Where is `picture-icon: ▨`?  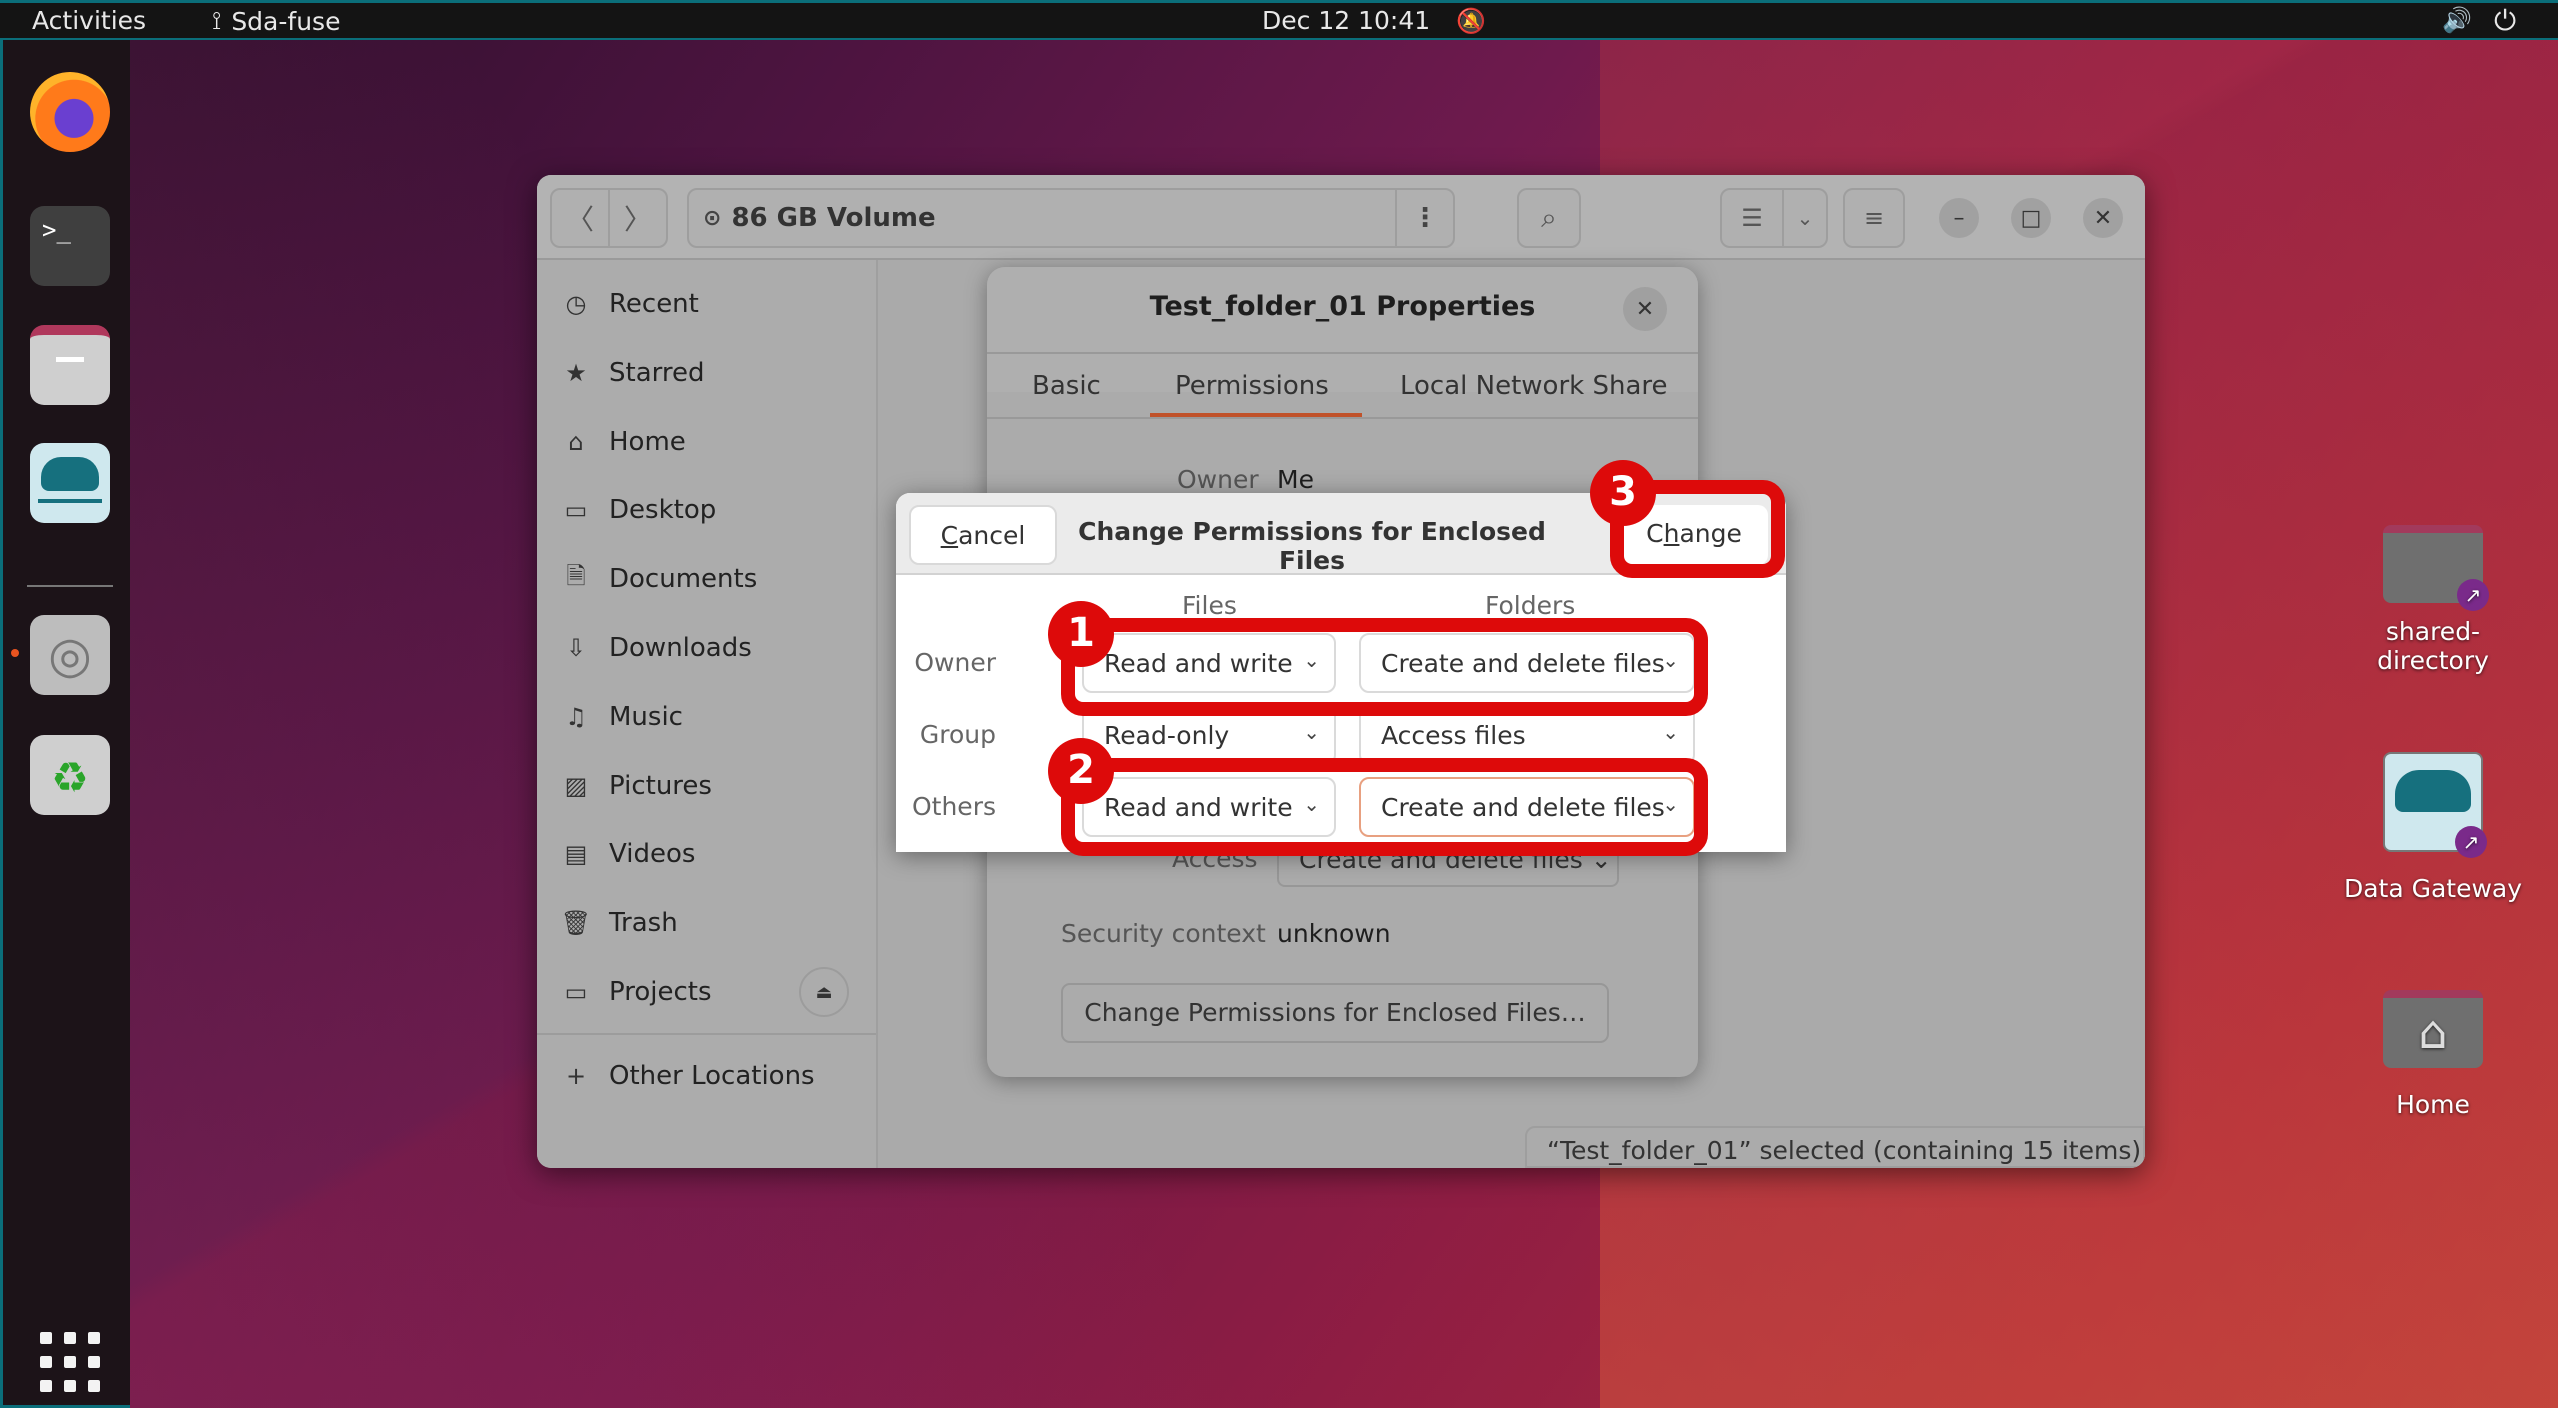
picture-icon: ▨ is located at coordinates (576, 786).